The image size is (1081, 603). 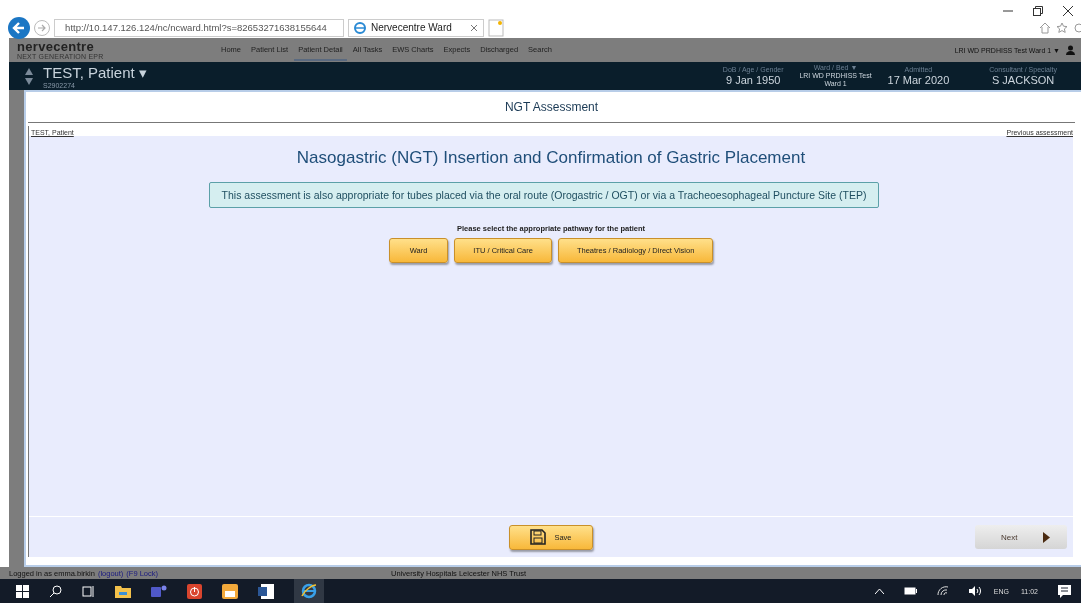 What do you see at coordinates (1070, 50) in the screenshot?
I see `user-icon` at bounding box center [1070, 50].